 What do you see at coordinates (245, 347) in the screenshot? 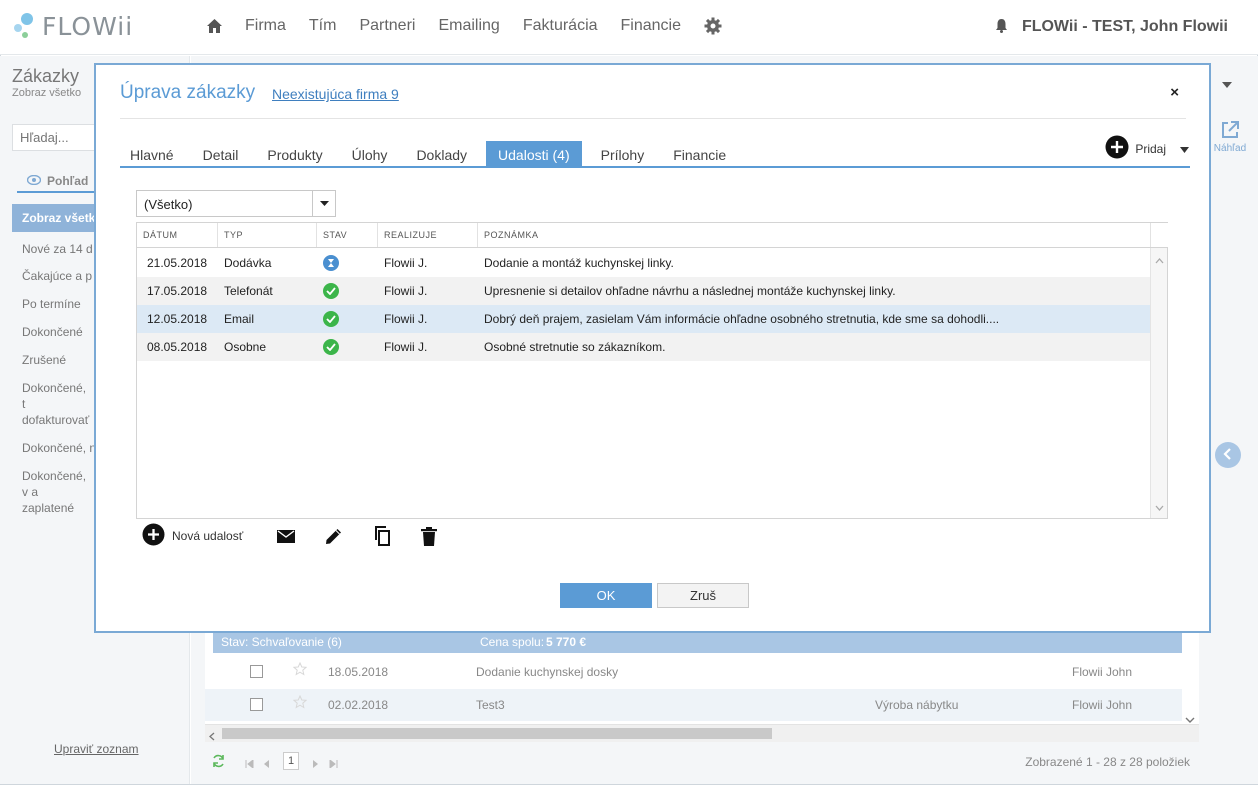
I see `cell-type: Osobne` at bounding box center [245, 347].